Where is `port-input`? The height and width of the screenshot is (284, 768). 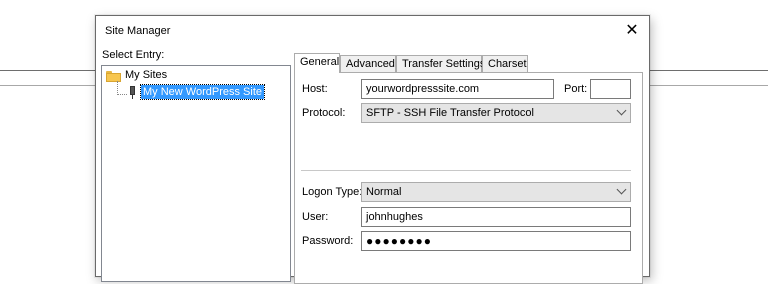
port-input is located at coordinates (610, 89).